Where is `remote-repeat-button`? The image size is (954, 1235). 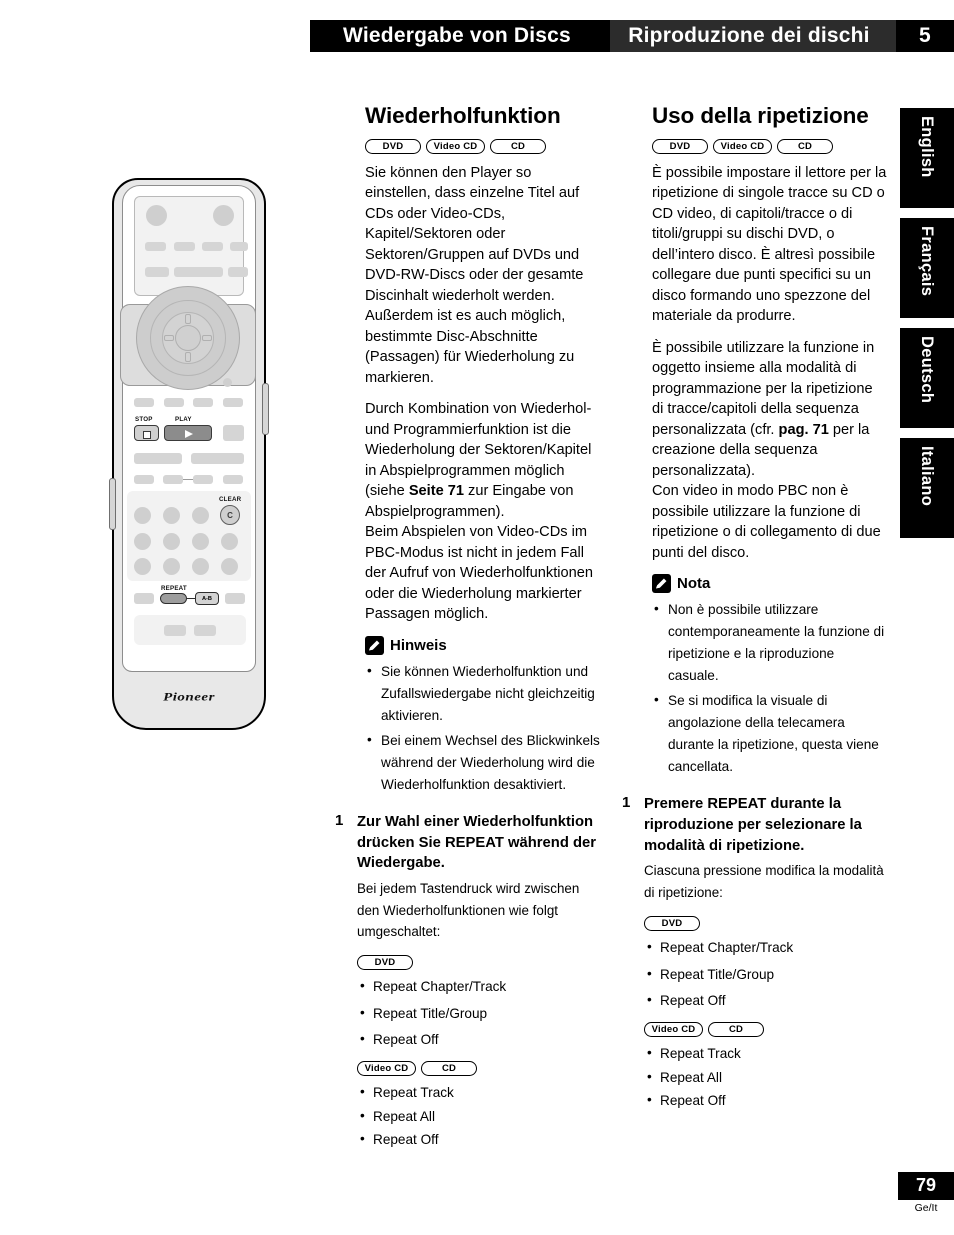 remote-repeat-button is located at coordinates (173, 598).